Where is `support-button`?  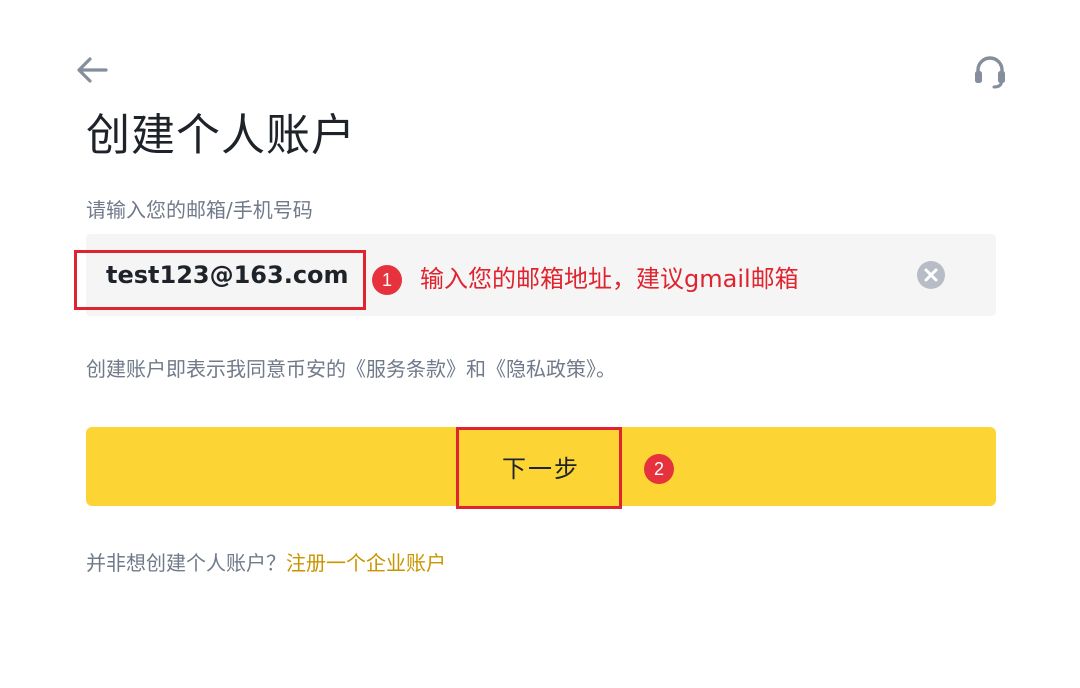
support-button is located at coordinates (990, 72).